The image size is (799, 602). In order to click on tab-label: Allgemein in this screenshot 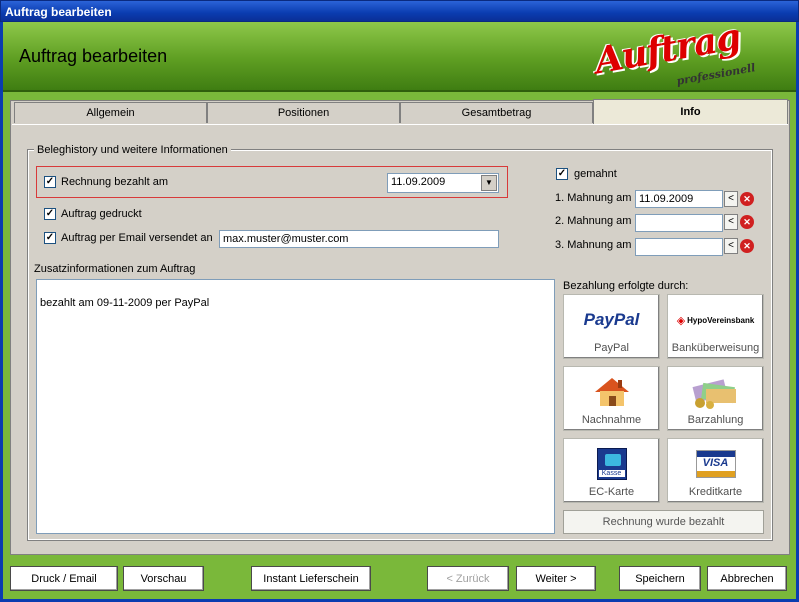, I will do `click(110, 113)`.